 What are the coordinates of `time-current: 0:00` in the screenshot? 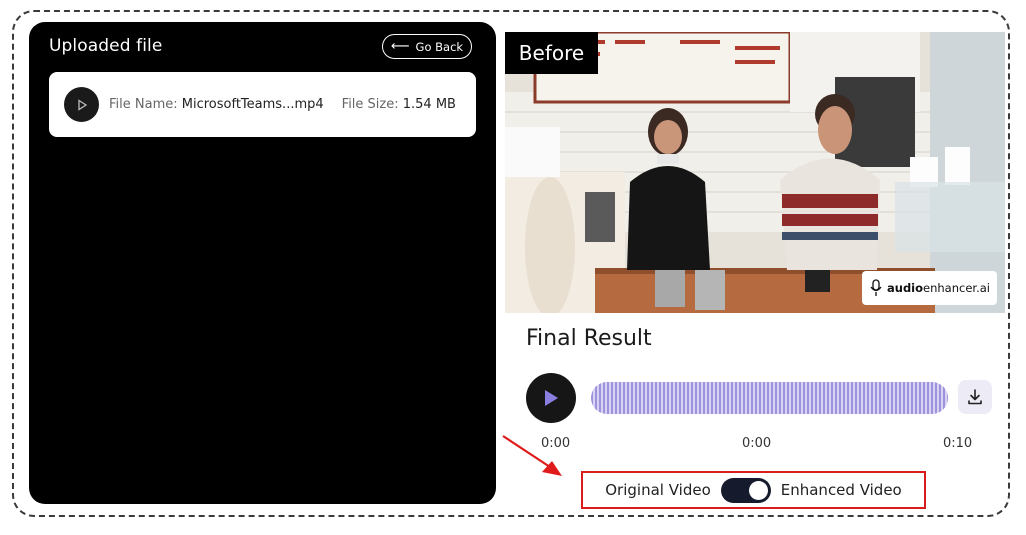 It's located at (757, 443).